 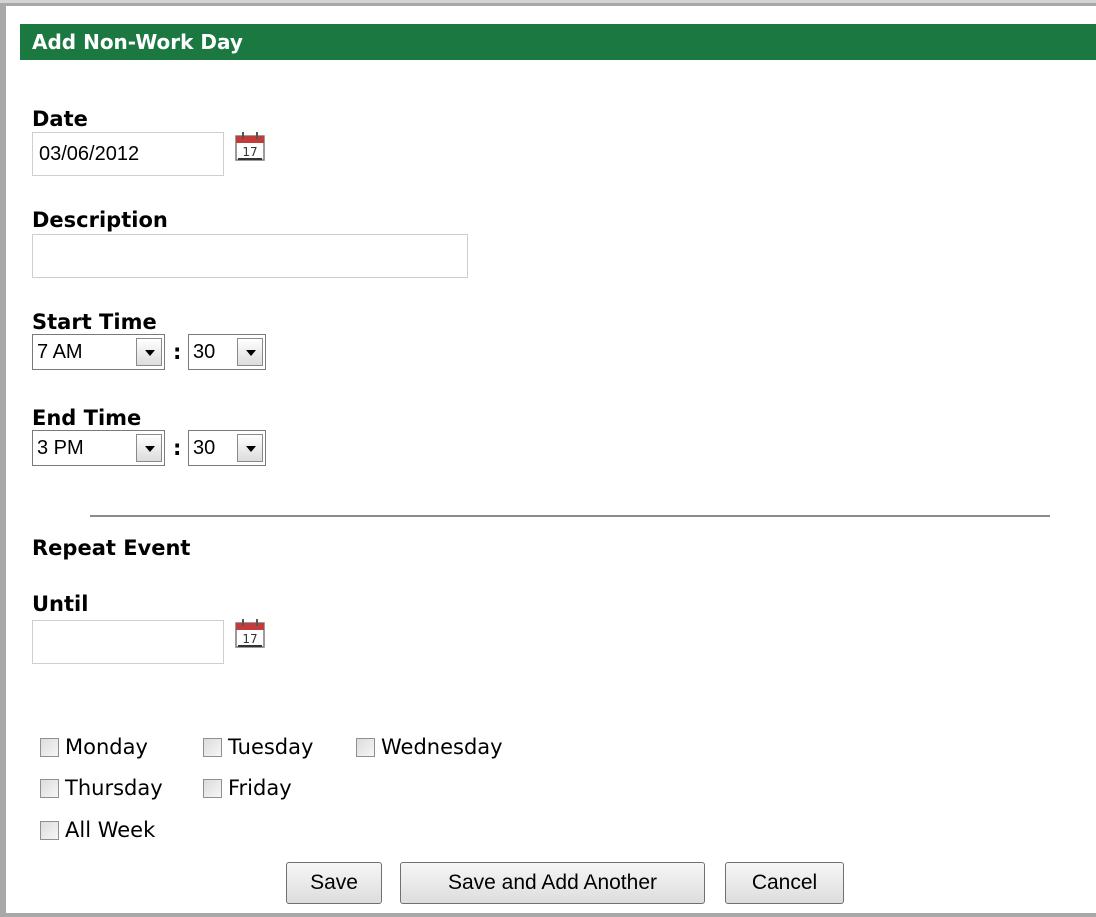 I want to click on start-time-label: Start Time, so click(x=94, y=322).